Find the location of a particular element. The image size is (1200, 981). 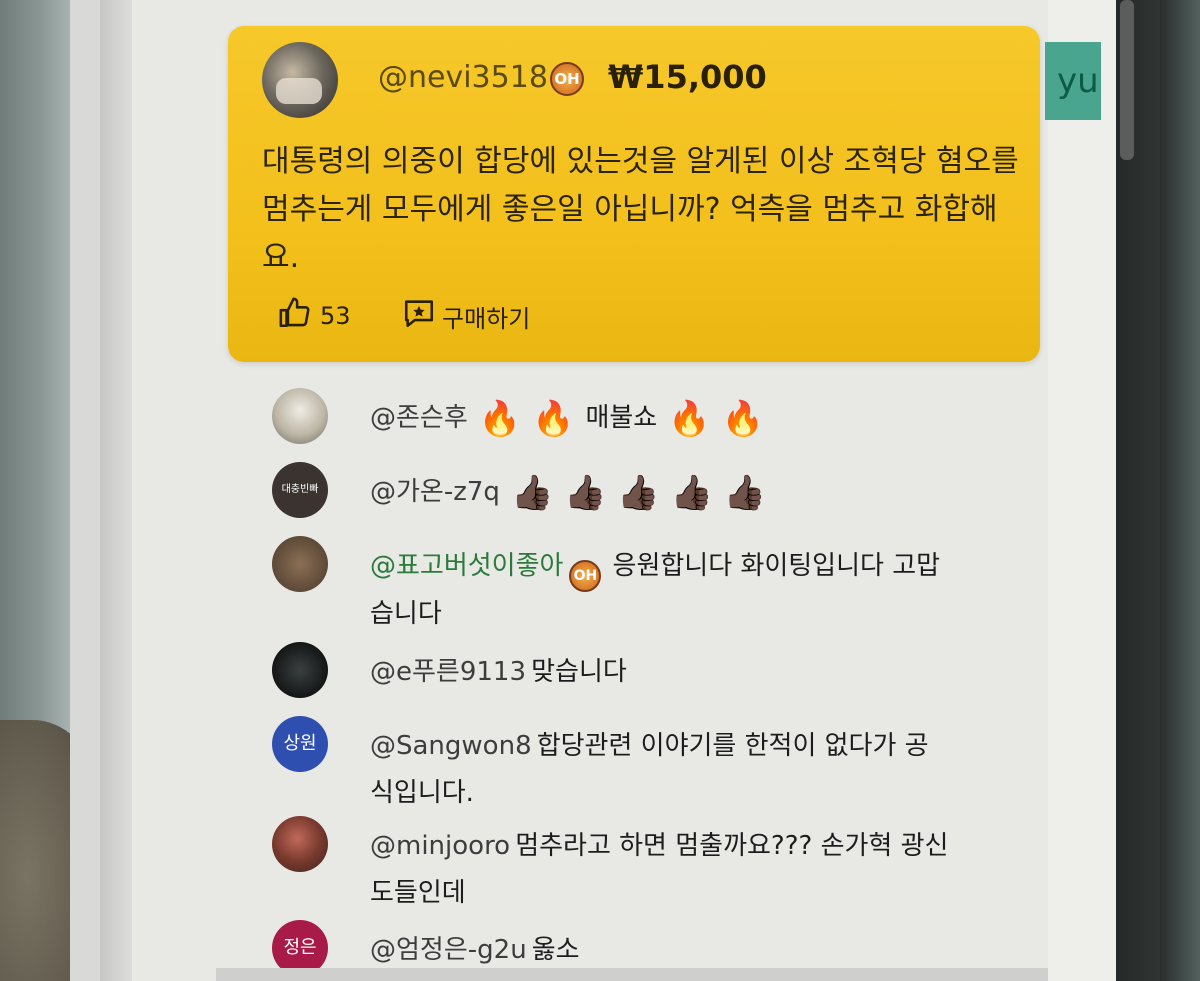

page-scrollbar-thumb is located at coordinates (1127, 80).